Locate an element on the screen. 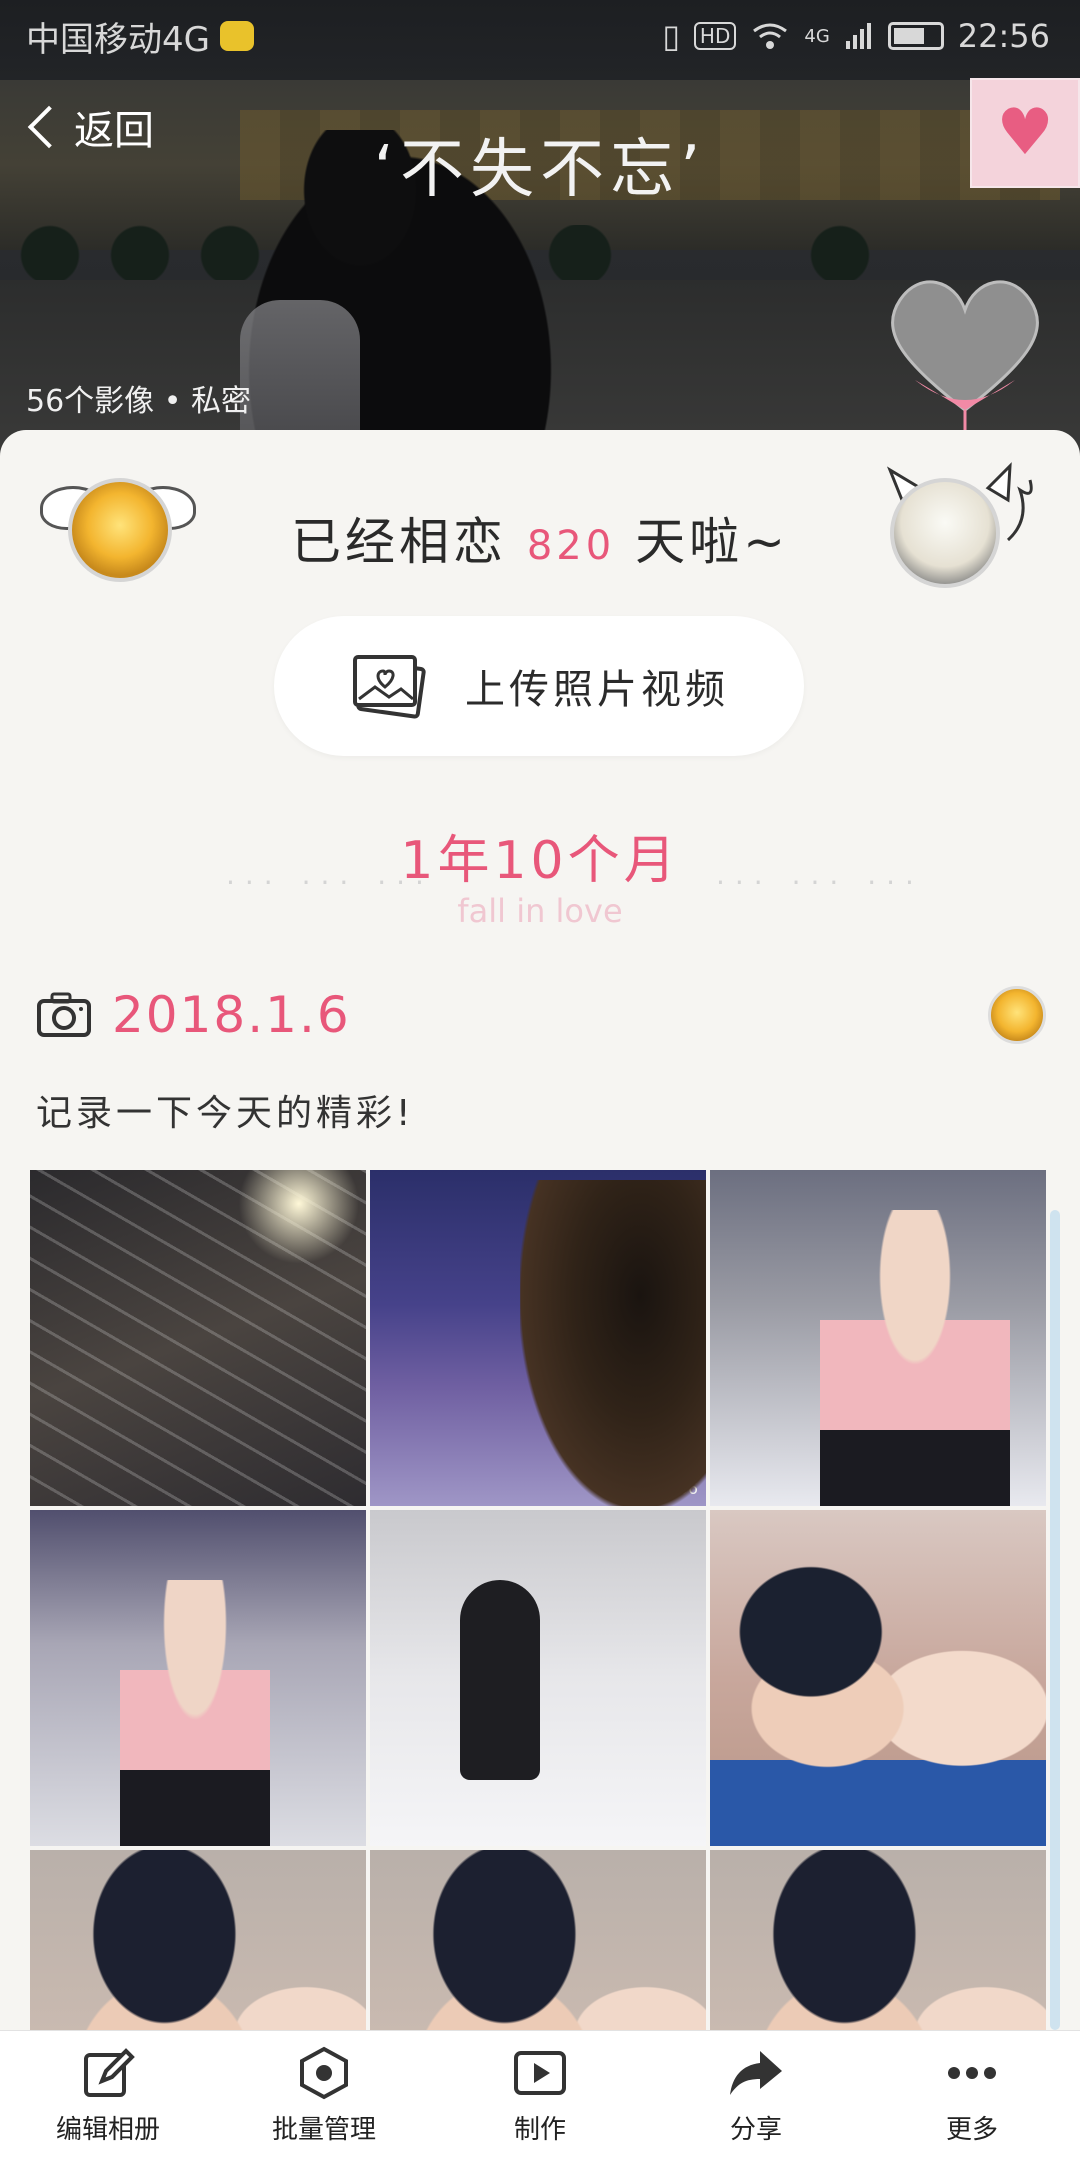 Image resolution: width=1080 pixels, height=2160 pixels. notification-icon is located at coordinates (236, 36).